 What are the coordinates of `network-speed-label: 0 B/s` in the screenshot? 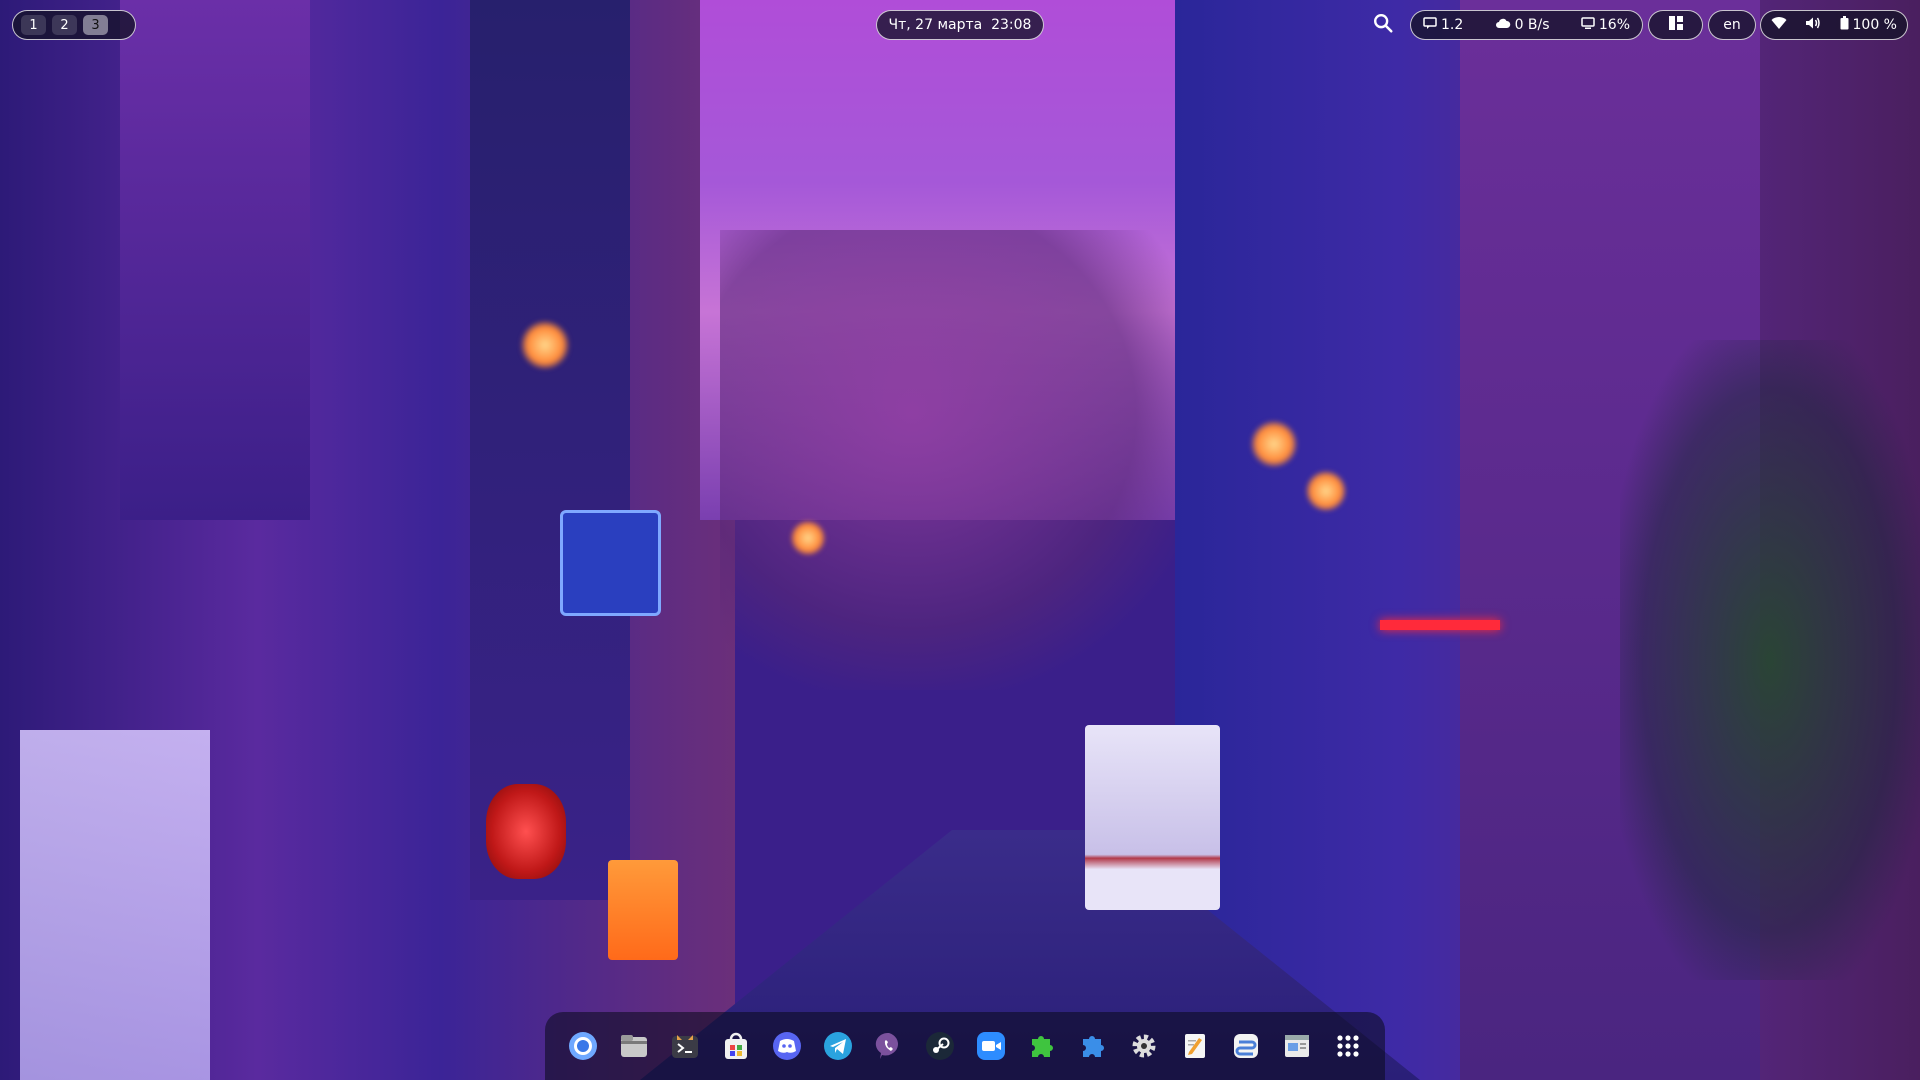 It's located at (1532, 25).